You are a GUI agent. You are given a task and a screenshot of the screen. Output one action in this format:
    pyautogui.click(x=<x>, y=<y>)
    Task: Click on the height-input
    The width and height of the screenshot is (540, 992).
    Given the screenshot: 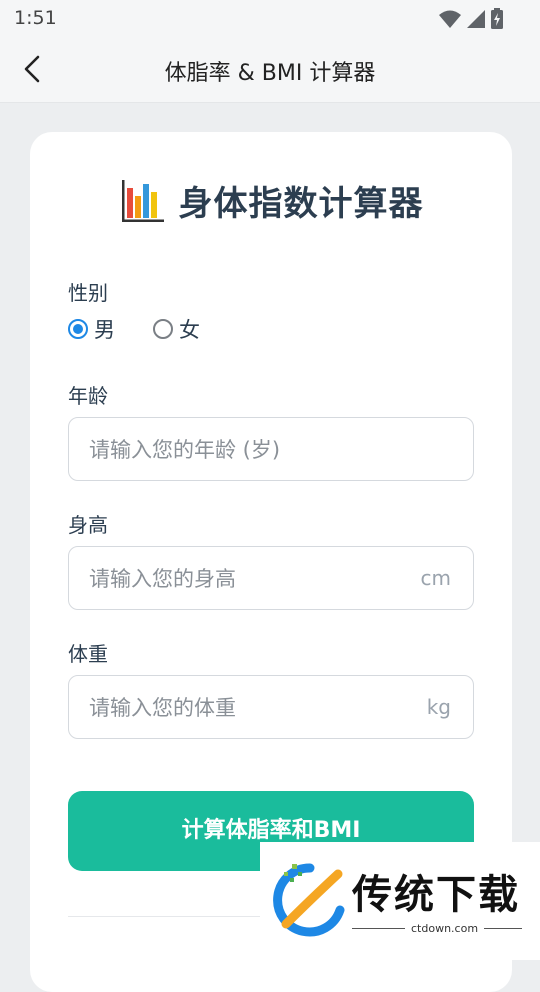 What is the action you would take?
    pyautogui.click(x=249, y=579)
    